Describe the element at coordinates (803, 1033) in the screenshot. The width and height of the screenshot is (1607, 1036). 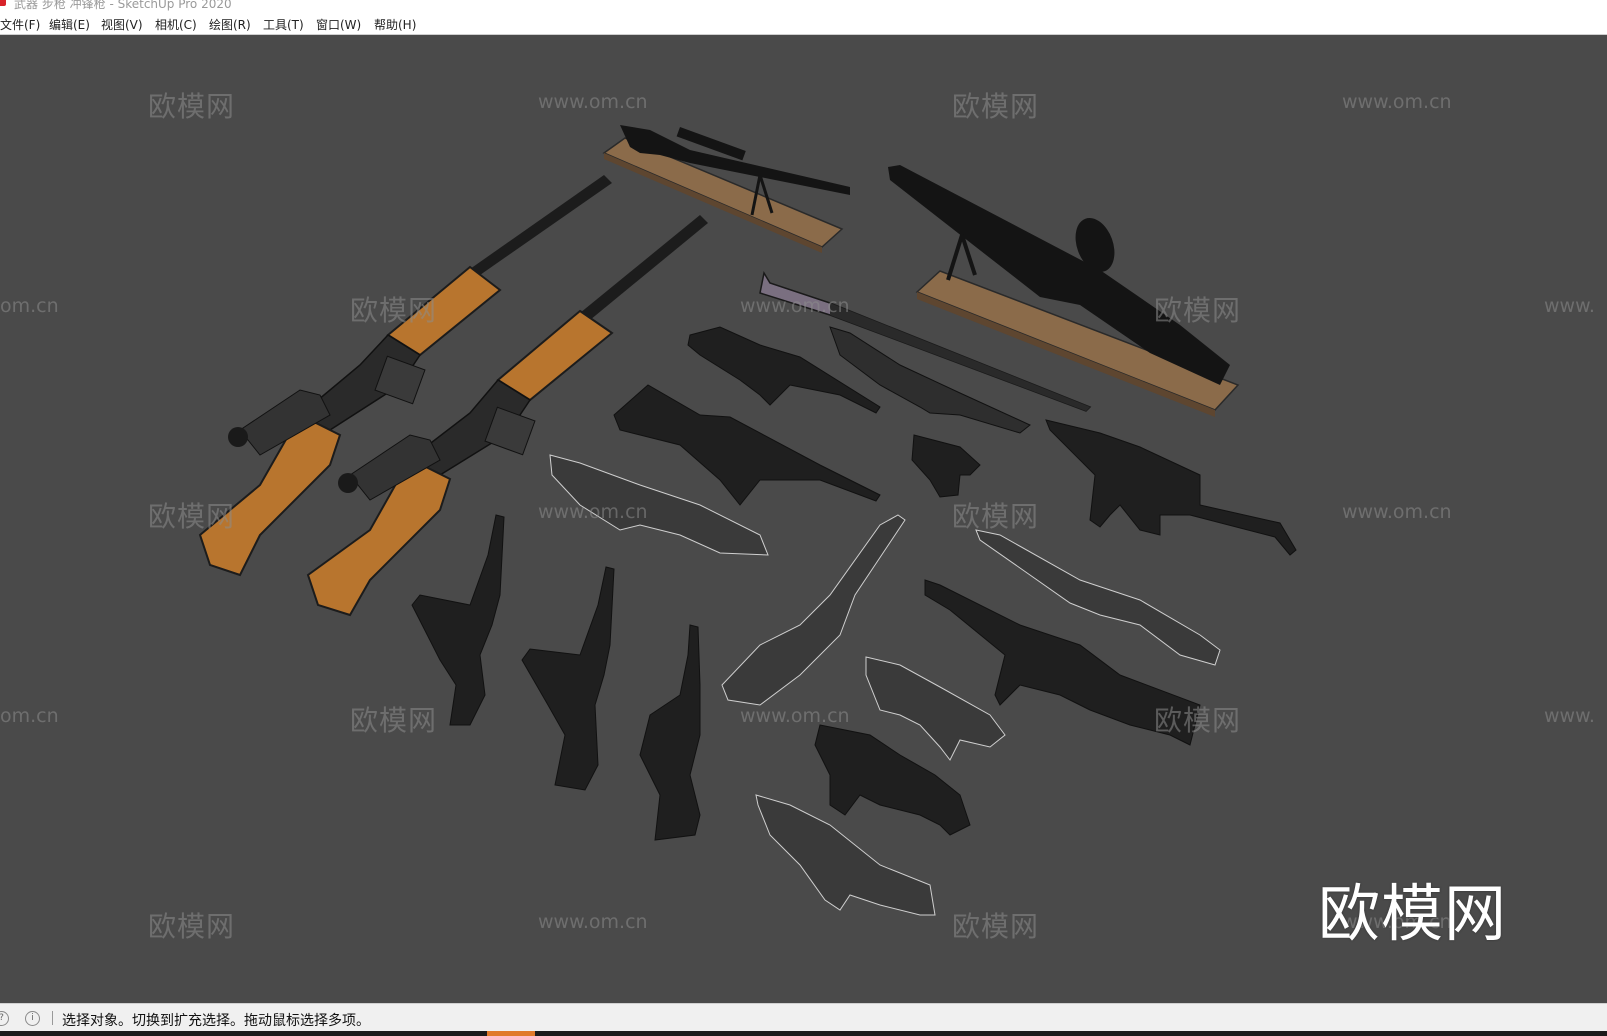
I see `taskbar-strip` at that location.